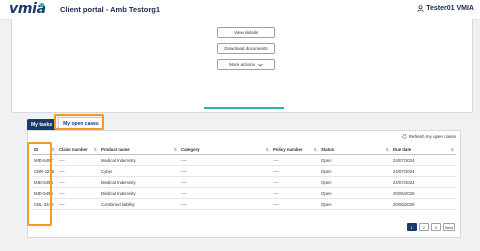 The height and width of the screenshot is (251, 480). I want to click on pagination: 1 2 3 Next, so click(430, 227).